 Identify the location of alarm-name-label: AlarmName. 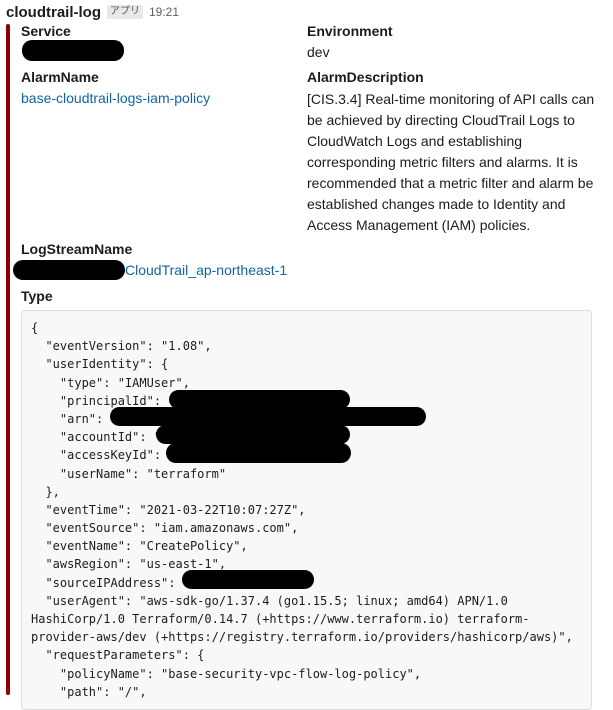
(60, 77).